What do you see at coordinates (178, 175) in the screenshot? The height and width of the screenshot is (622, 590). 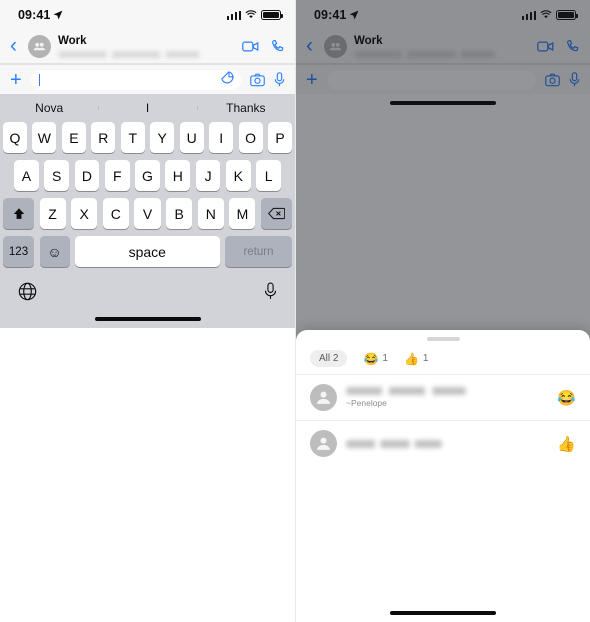 I see `key-h: H` at bounding box center [178, 175].